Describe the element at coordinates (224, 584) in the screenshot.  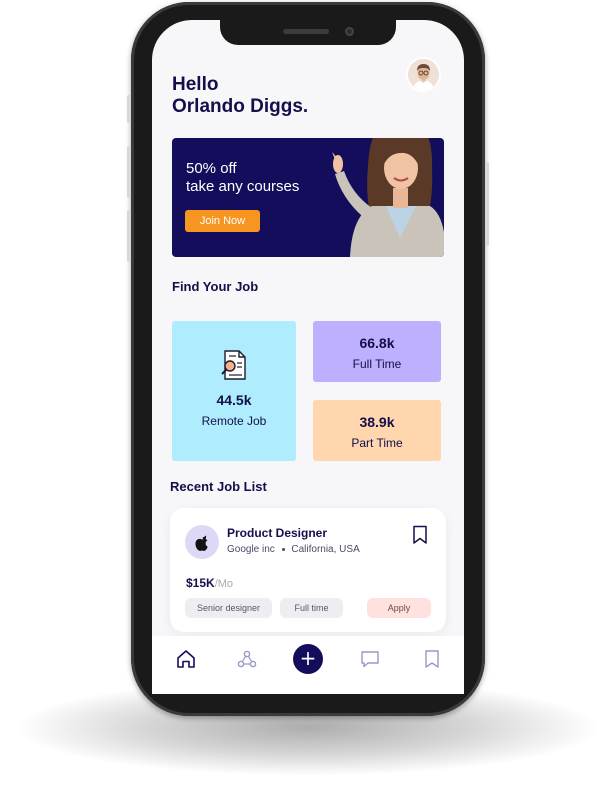
I see `salary-unit: /Mo` at that location.